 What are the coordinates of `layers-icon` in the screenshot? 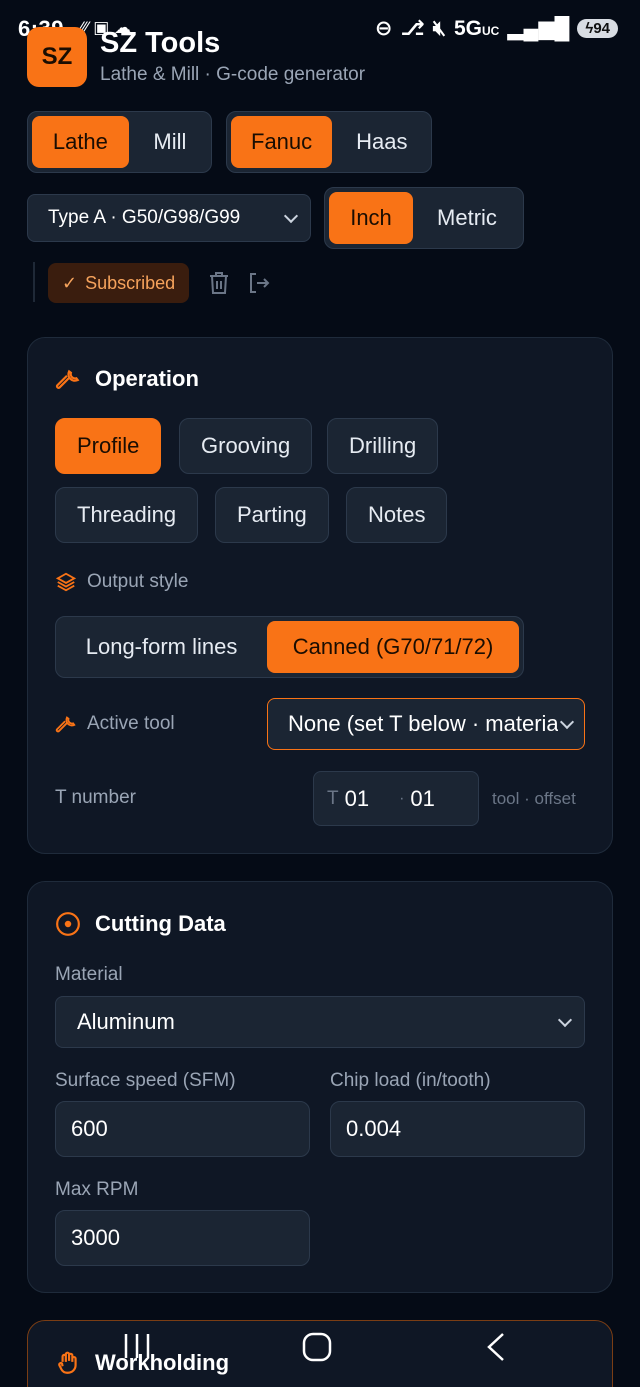 It's located at (66, 582).